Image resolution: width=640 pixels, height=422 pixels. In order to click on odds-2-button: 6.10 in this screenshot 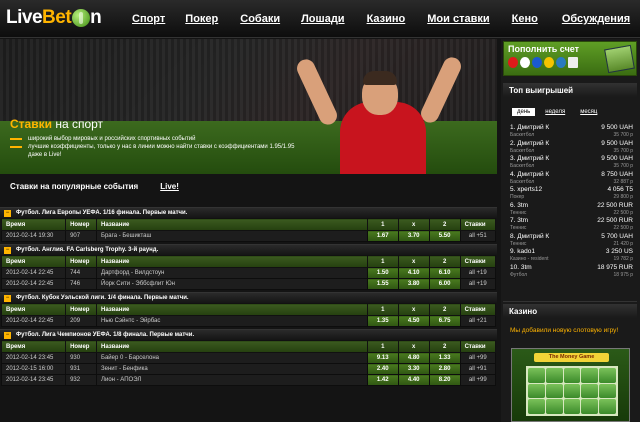, I will do `click(444, 273)`.